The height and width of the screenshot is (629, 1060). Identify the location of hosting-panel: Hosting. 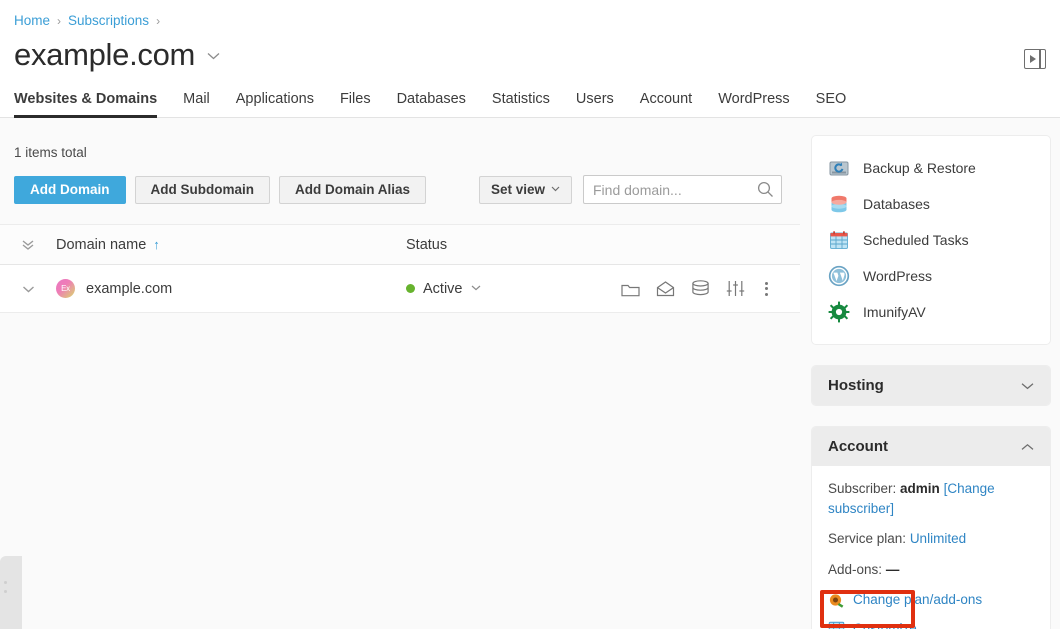
(931, 385).